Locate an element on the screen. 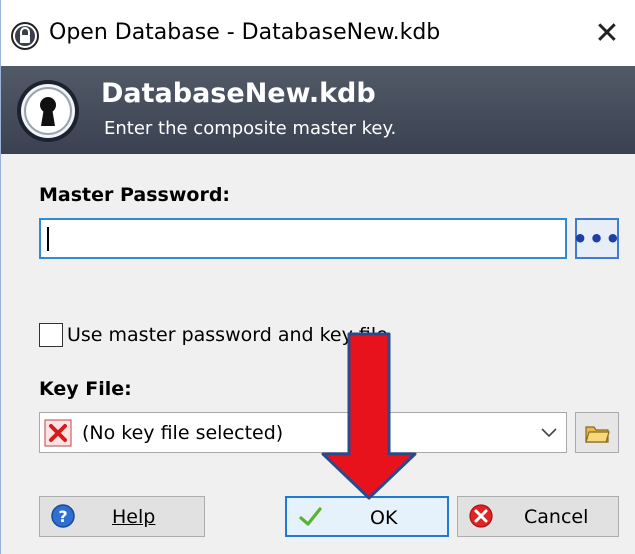  use-password-and-keyfile-option: Use master password and key file is located at coordinates (213, 335).